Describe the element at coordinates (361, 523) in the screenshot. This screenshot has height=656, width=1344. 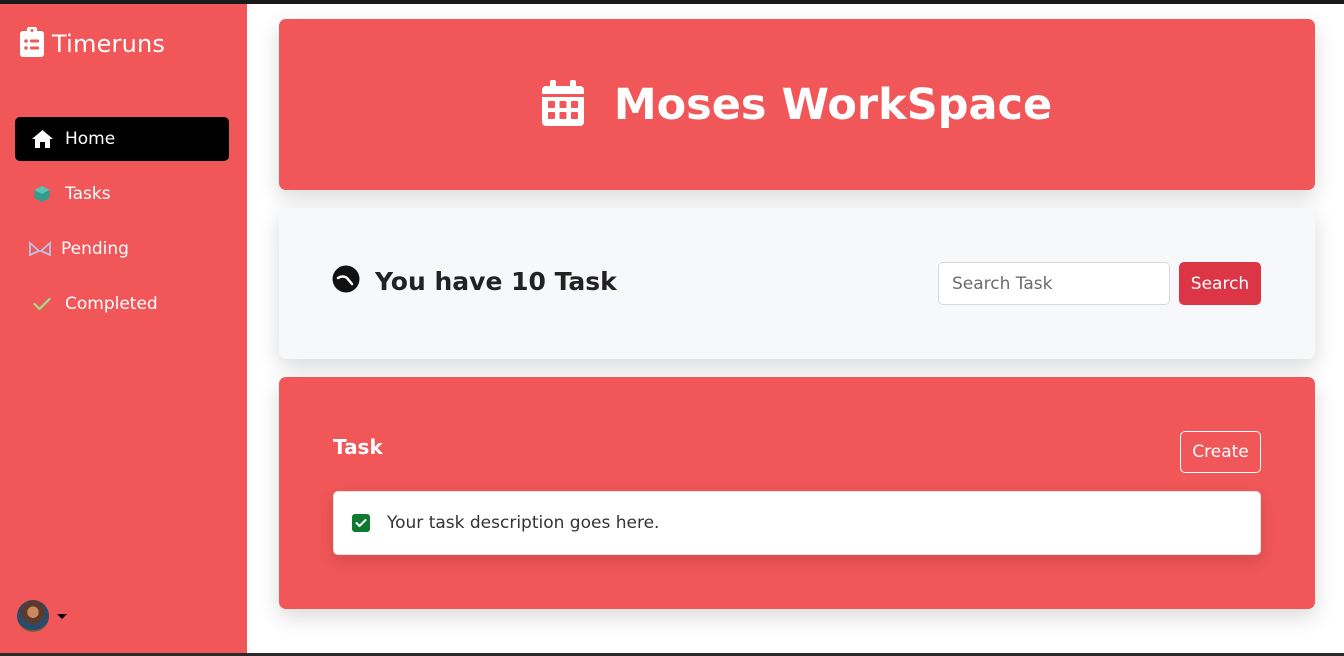
I see `task-checkbox` at that location.